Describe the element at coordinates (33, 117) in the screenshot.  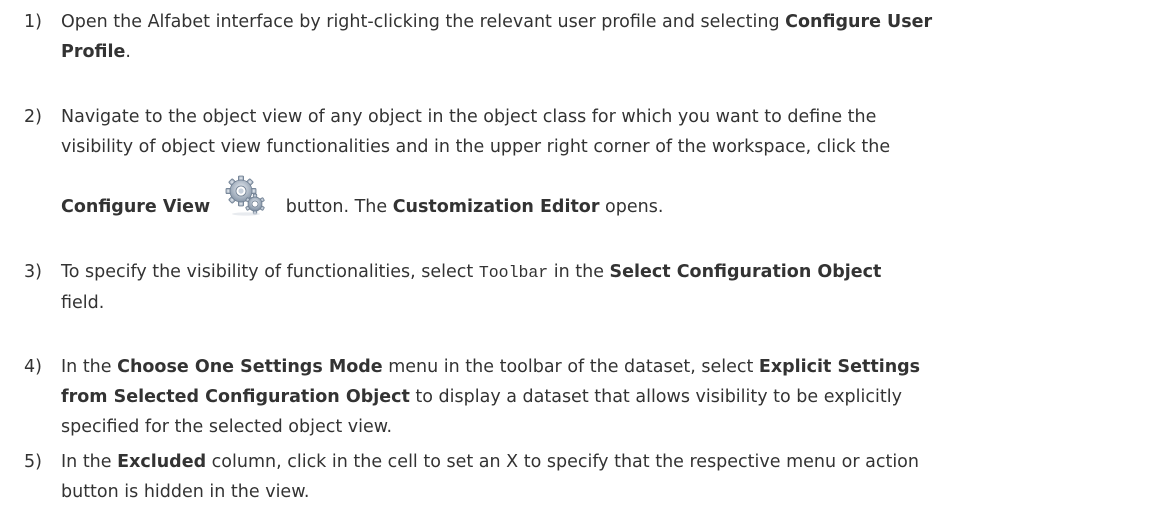
I see `step-number: 2)` at that location.